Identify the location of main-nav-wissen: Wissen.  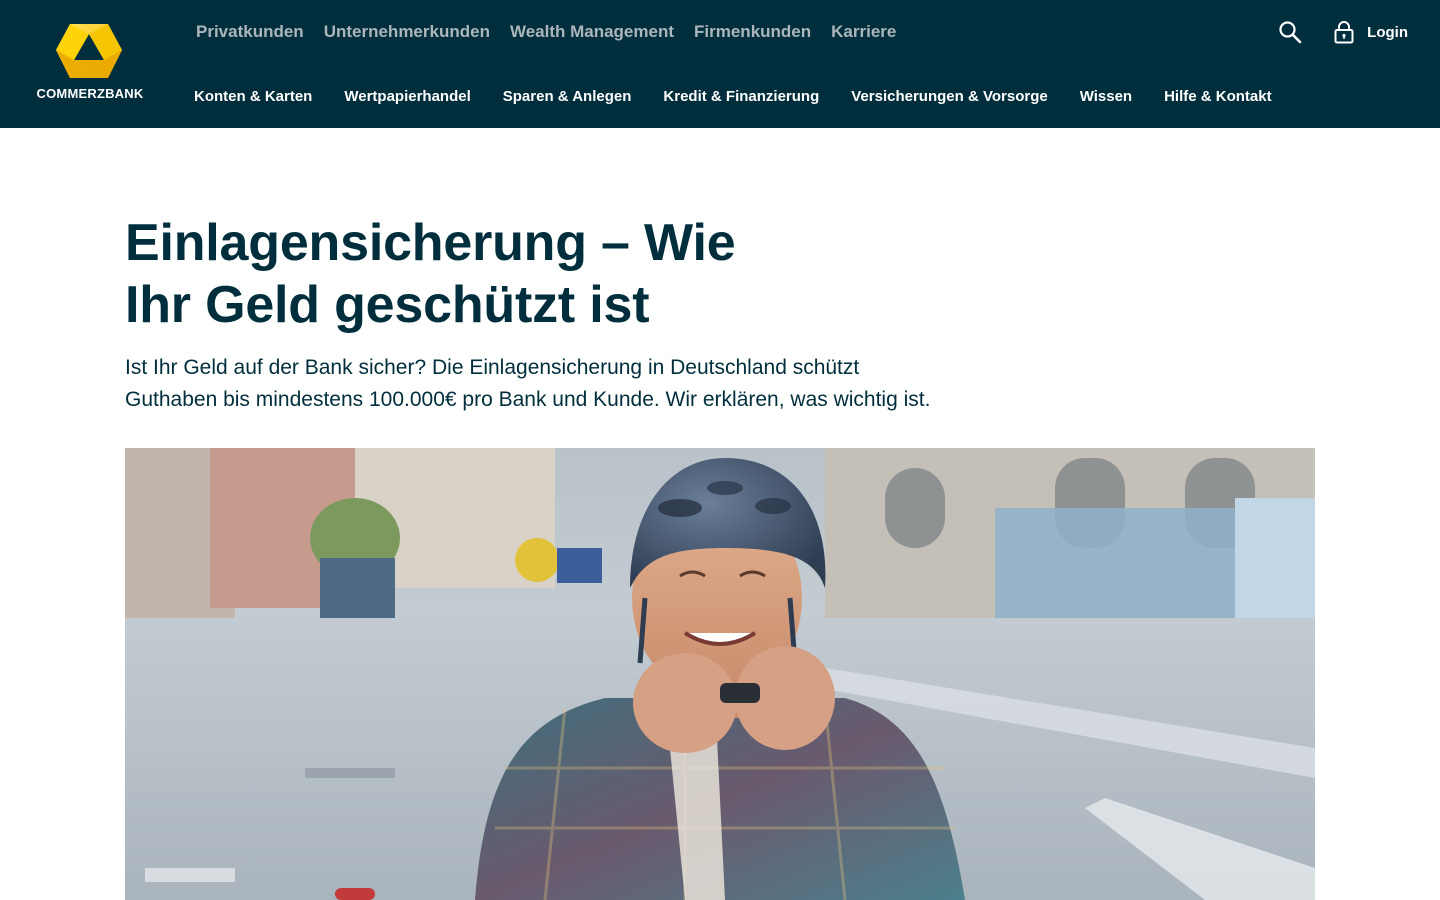
(1106, 96).